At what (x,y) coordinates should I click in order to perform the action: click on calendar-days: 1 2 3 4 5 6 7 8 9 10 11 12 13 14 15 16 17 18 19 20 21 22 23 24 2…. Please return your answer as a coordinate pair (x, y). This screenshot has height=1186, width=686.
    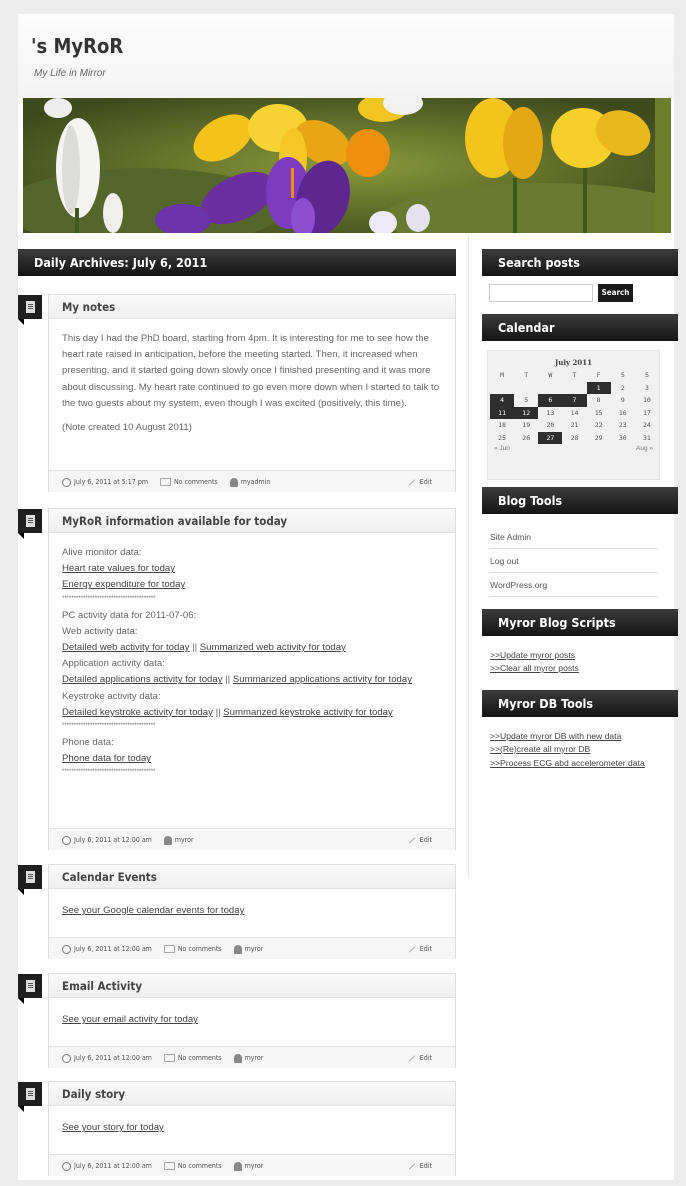
    Looking at the image, I should click on (574, 412).